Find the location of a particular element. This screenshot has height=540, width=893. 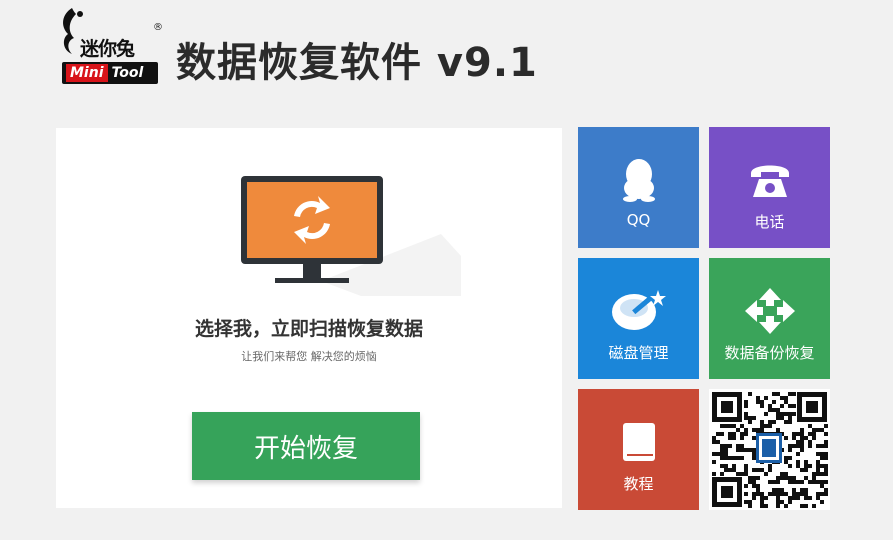

start-recovery-button: 开始恢复 is located at coordinates (306, 446).